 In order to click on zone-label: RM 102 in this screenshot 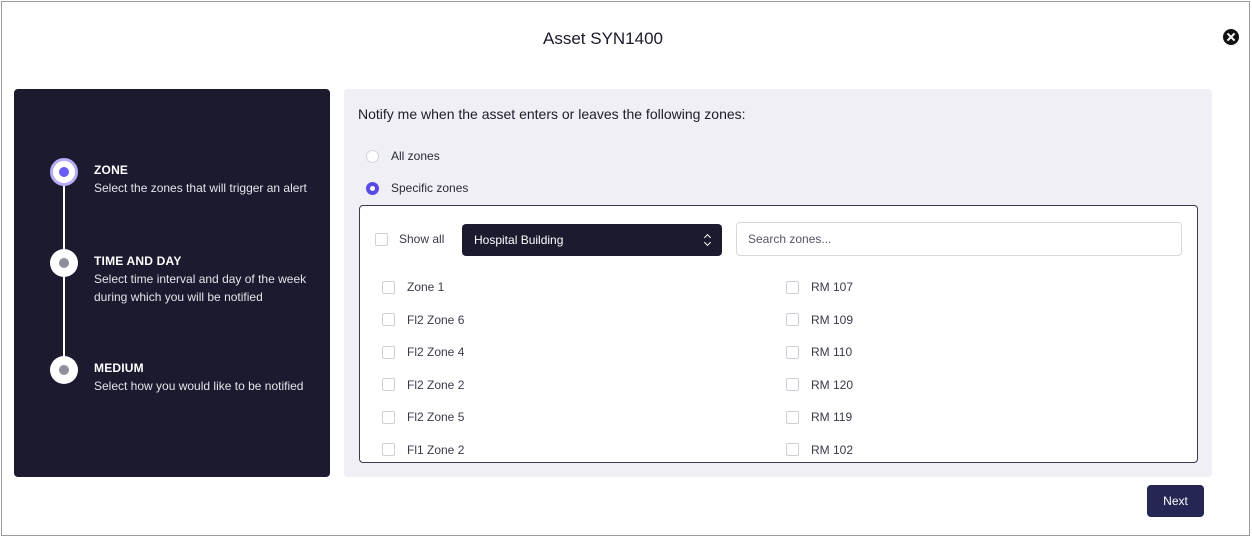, I will do `click(832, 449)`.